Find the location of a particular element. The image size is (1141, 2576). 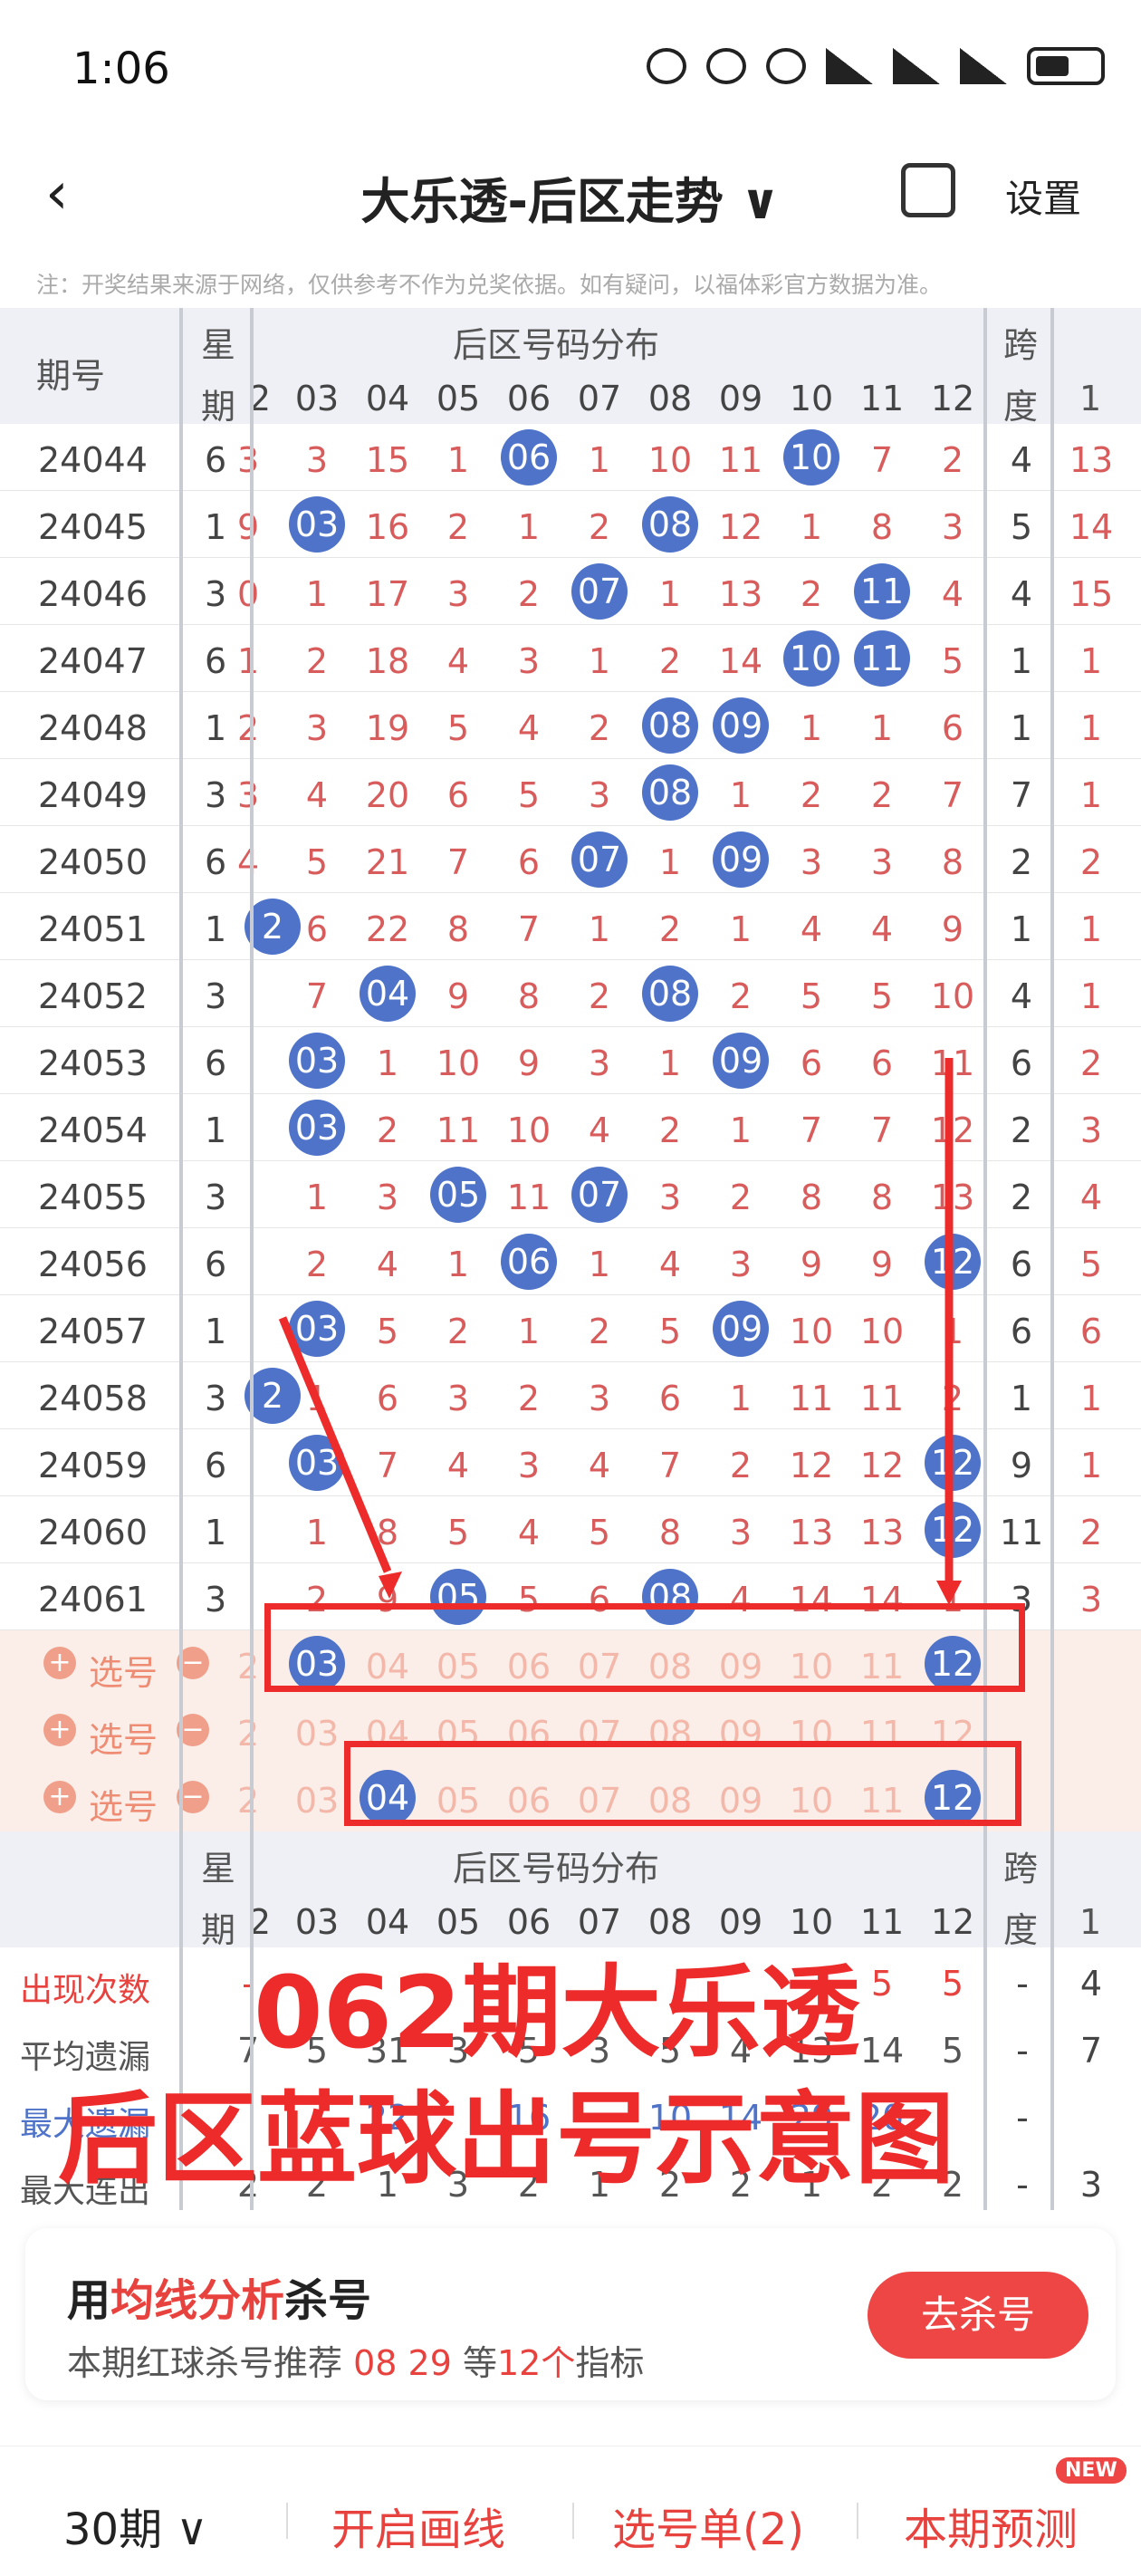

bottom-bar: 30期 ∨ 开启画线 选号单(2) 本期预测 NEW is located at coordinates (570, 2511).